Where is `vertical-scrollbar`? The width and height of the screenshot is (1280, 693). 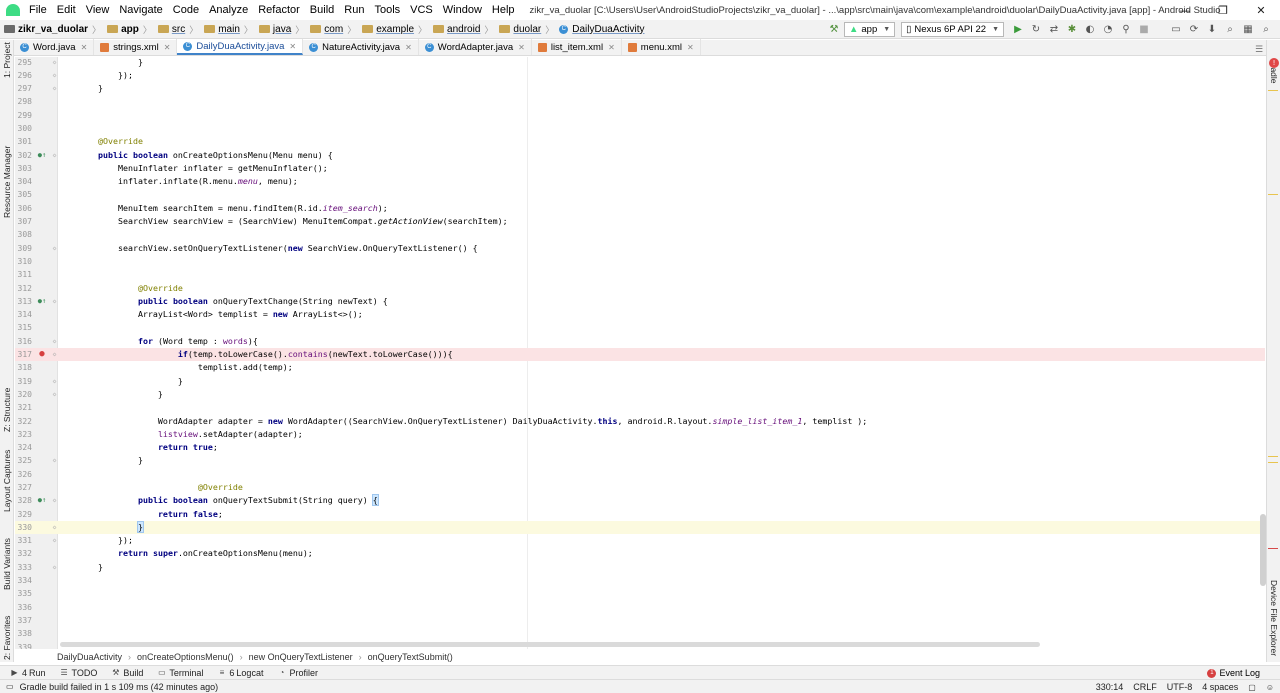 vertical-scrollbar is located at coordinates (1263, 550).